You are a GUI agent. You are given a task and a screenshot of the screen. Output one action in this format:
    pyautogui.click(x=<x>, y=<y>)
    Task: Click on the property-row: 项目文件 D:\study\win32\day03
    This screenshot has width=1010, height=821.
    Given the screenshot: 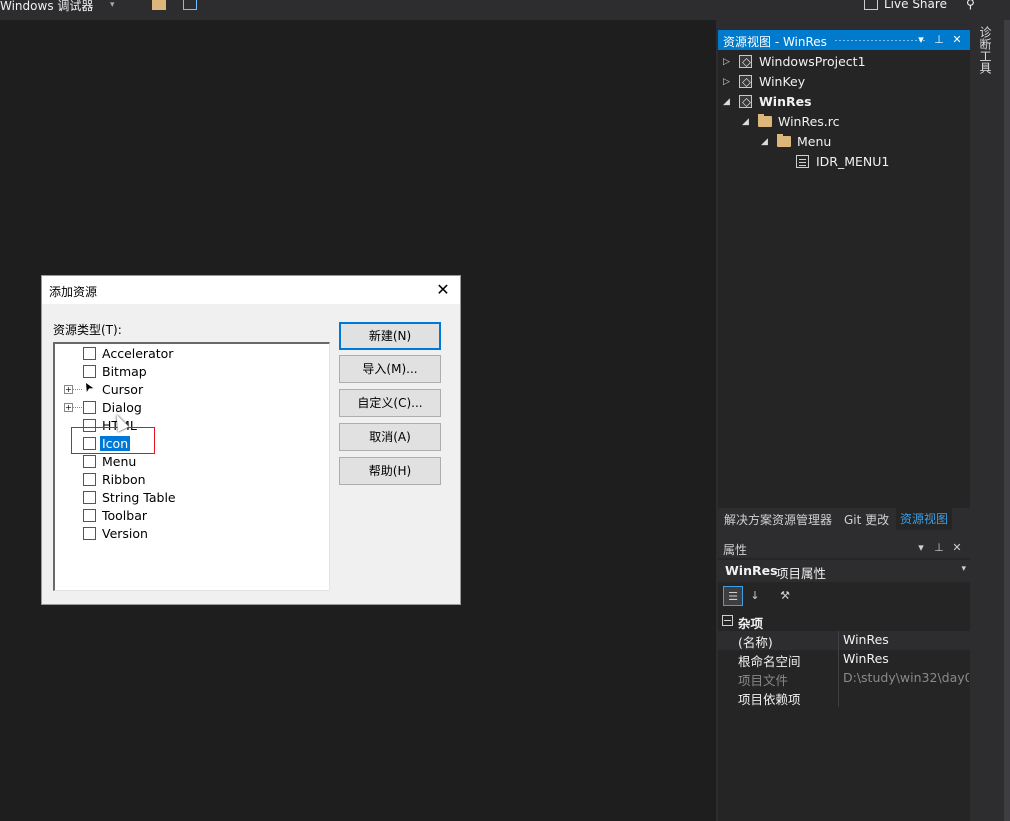 What is the action you would take?
    pyautogui.click(x=844, y=678)
    